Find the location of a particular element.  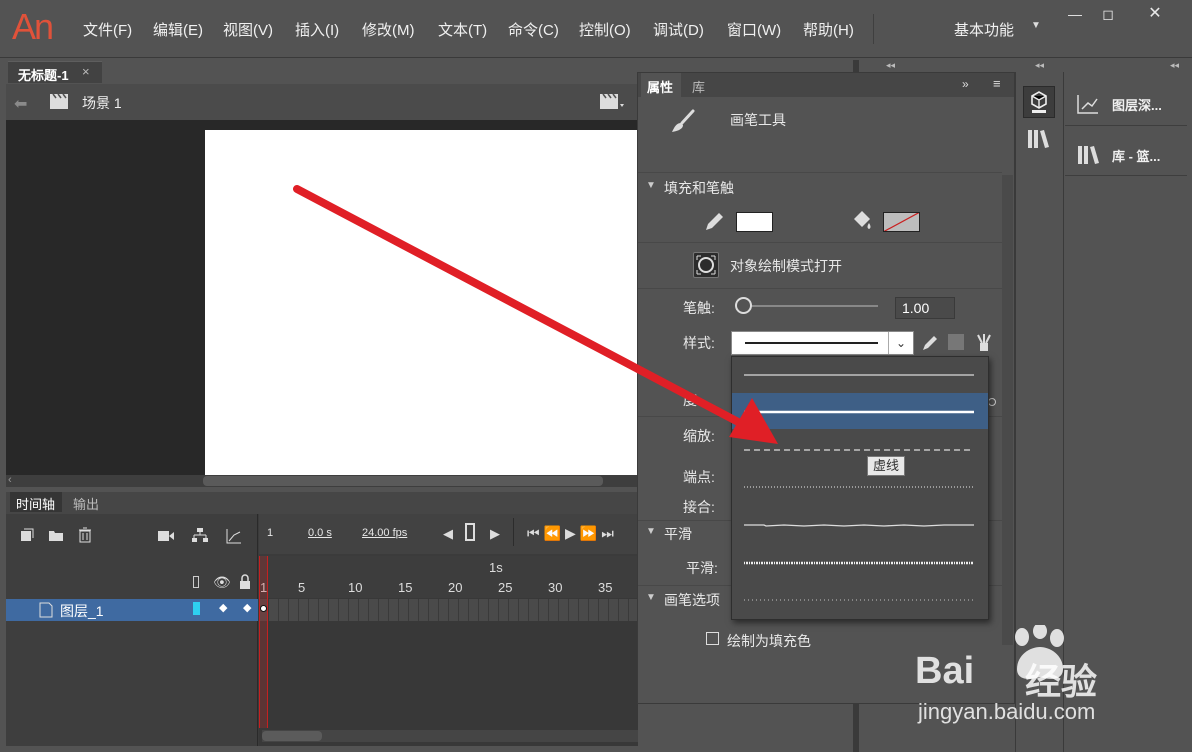

camera-icon is located at coordinates (166, 537).